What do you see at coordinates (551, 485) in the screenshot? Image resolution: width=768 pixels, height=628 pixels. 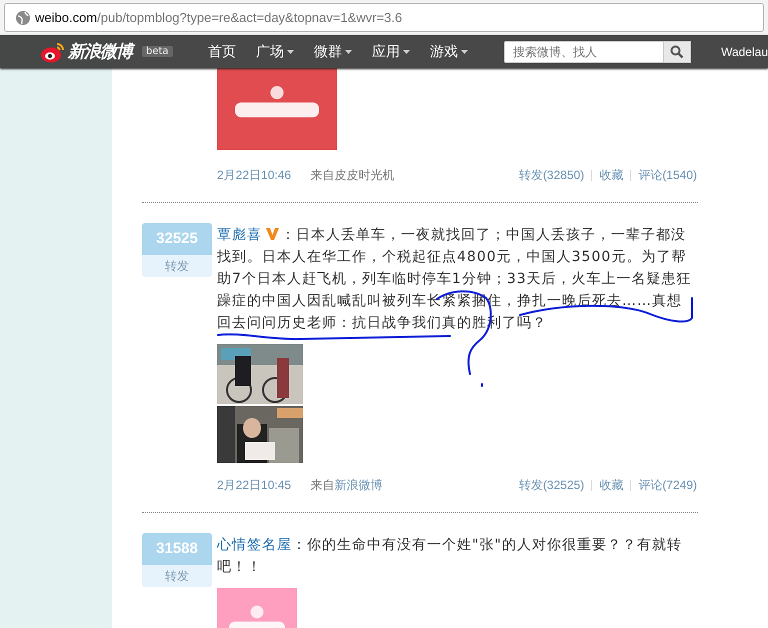 I see `action-link: 转发(32525)` at bounding box center [551, 485].